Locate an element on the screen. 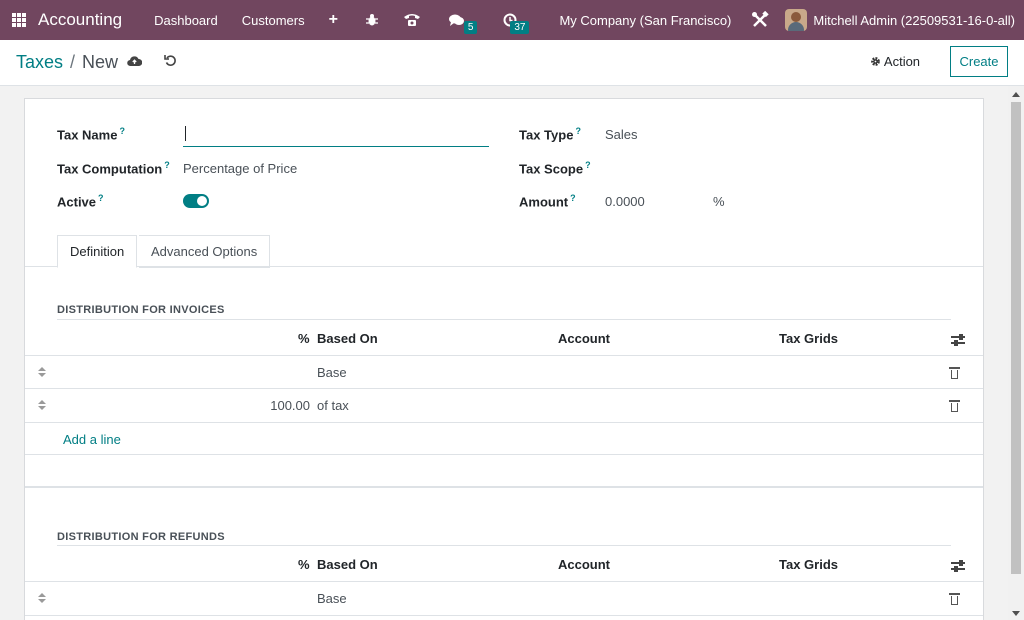  discard-undo-icon is located at coordinates (170, 62).